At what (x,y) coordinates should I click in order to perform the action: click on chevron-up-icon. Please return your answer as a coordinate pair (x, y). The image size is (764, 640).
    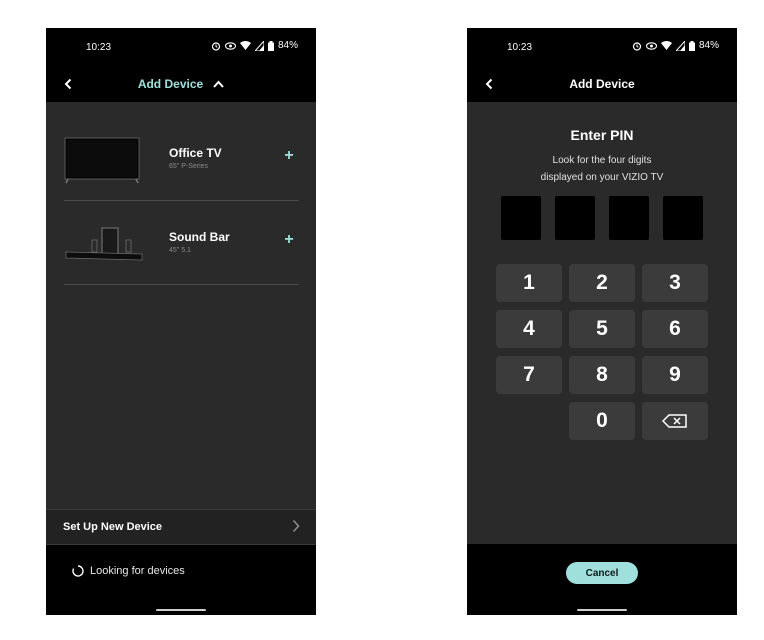
    Looking at the image, I should click on (218, 84).